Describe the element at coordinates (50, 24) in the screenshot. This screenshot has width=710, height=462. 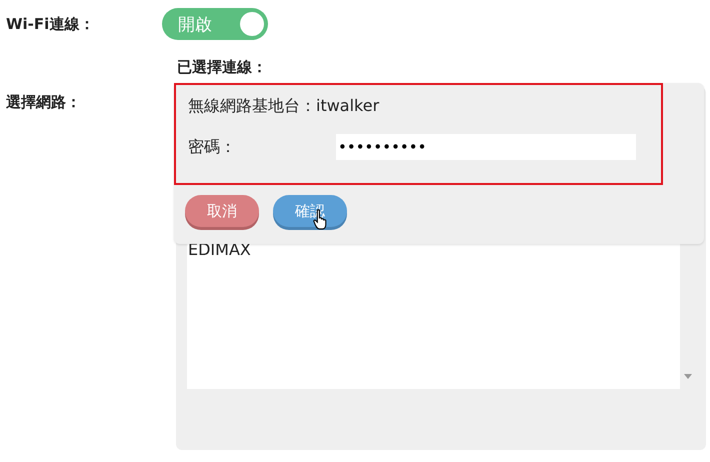
I see `wifi-label: Wi-Fi連線：` at that location.